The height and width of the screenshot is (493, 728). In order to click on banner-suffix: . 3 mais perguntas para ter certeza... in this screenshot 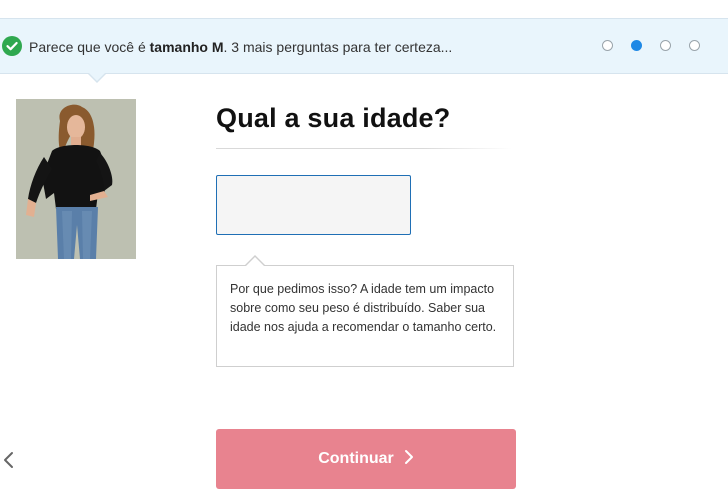, I will do `click(338, 47)`.